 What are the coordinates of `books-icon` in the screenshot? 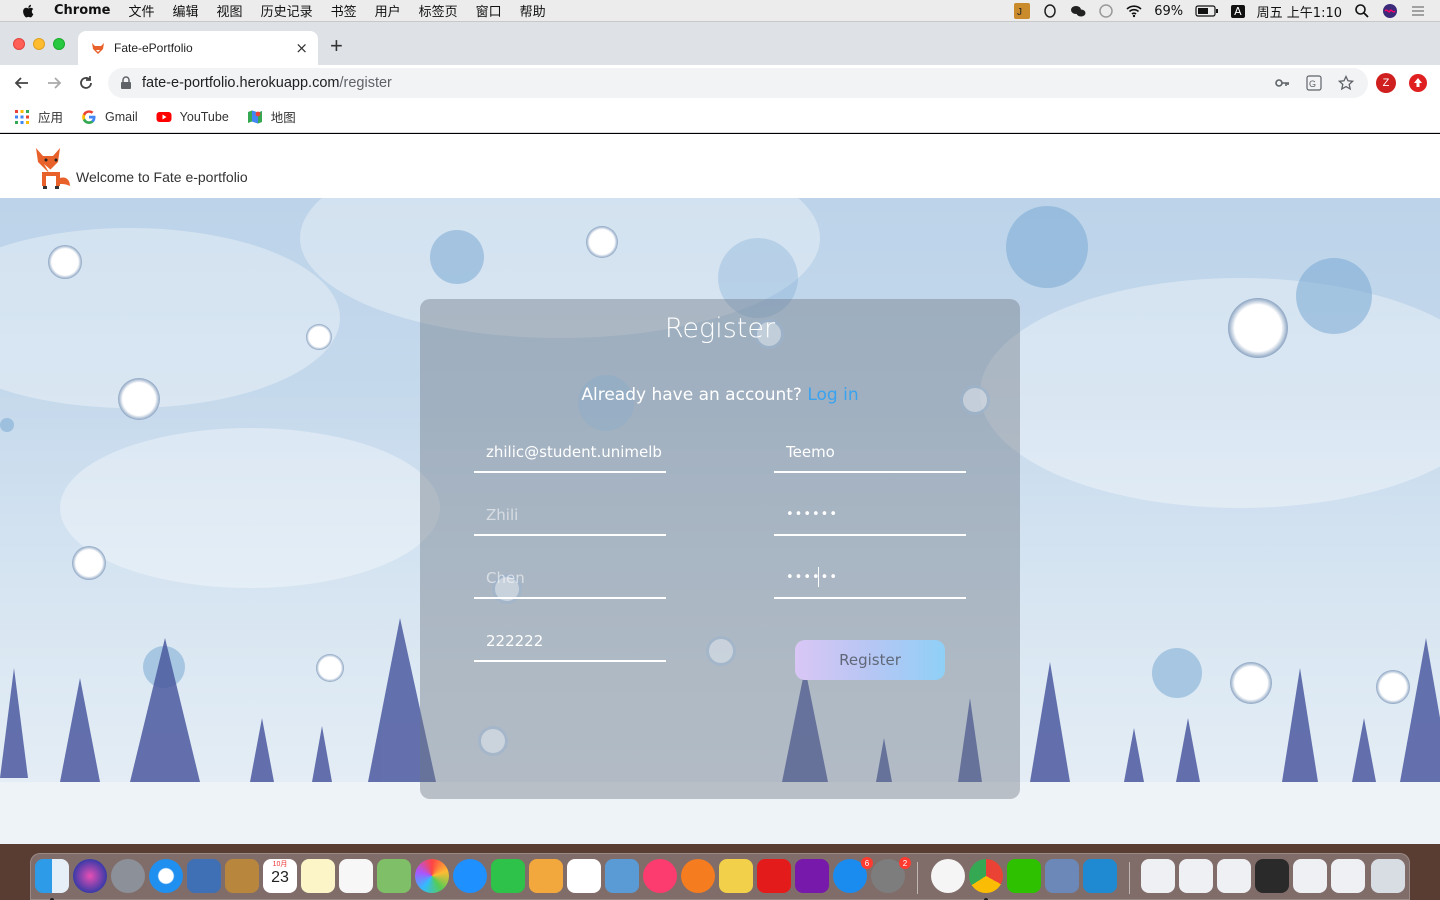 It's located at (698, 876).